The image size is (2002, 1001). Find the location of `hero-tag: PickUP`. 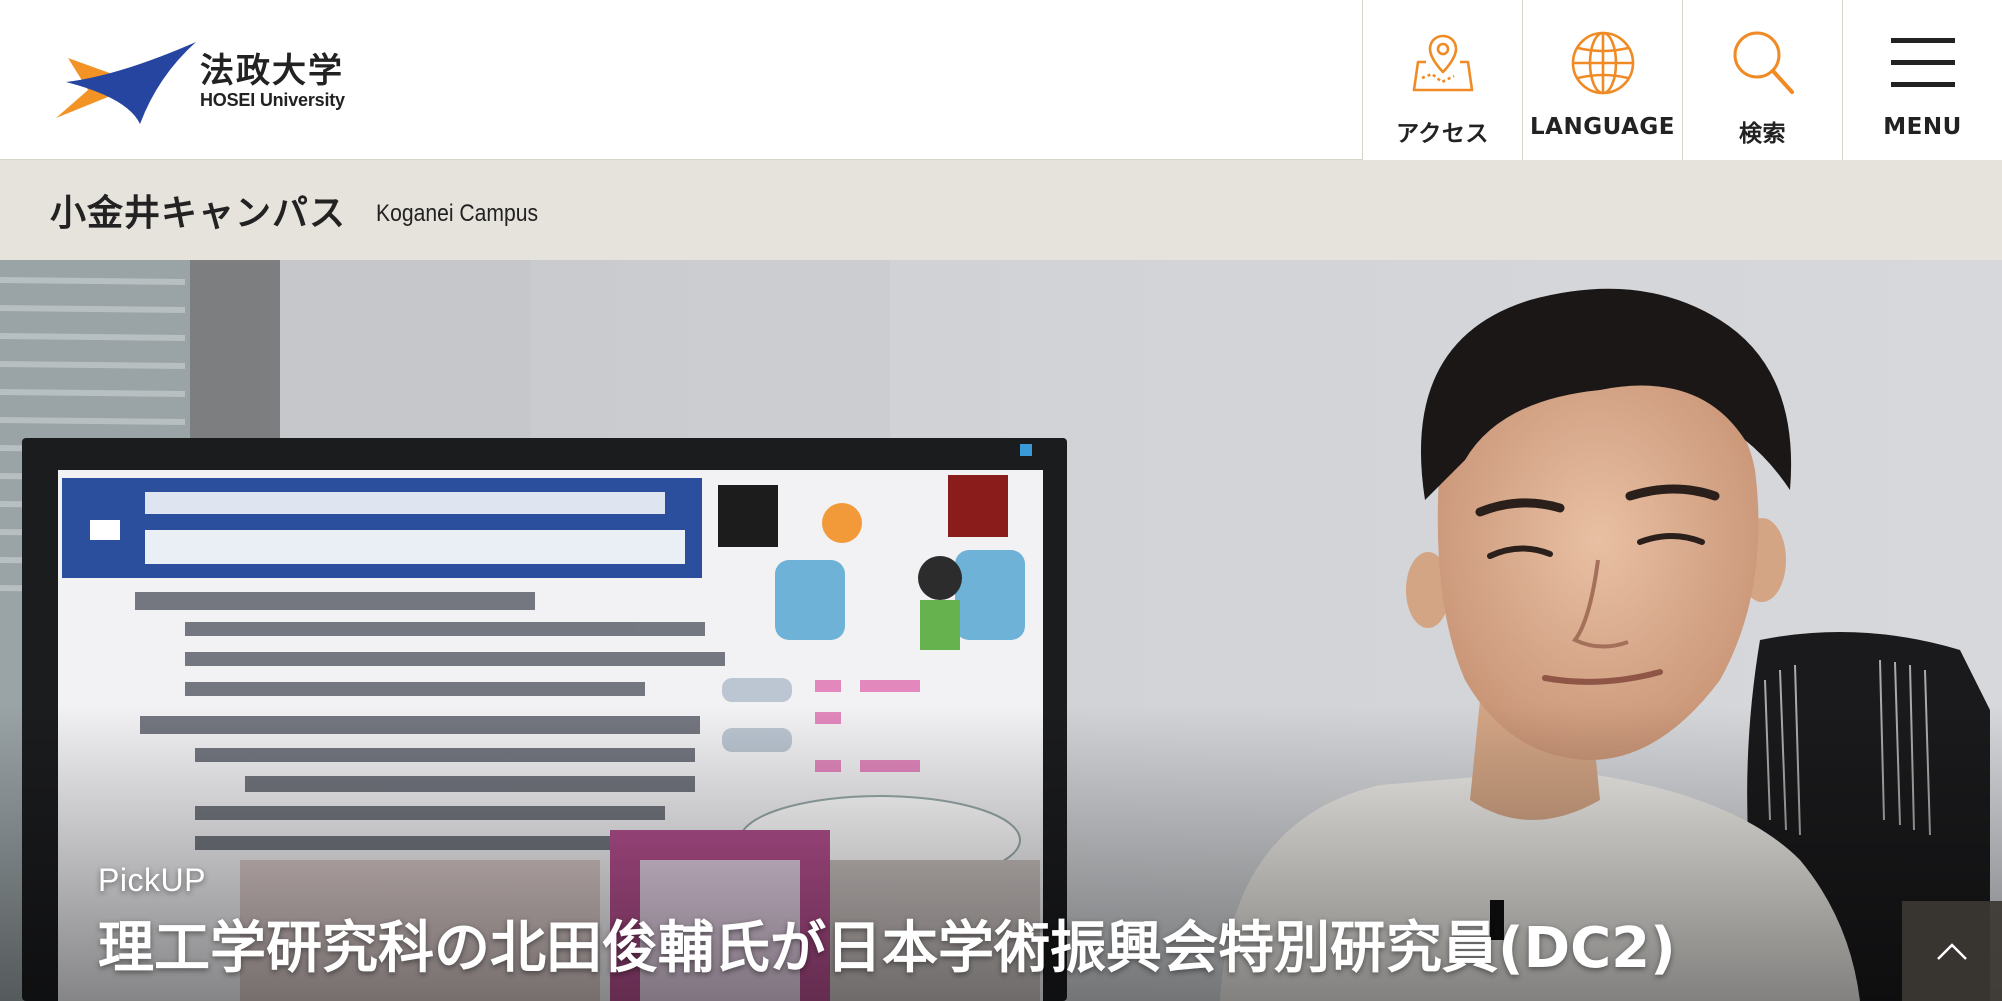

hero-tag: PickUP is located at coordinates (152, 880).